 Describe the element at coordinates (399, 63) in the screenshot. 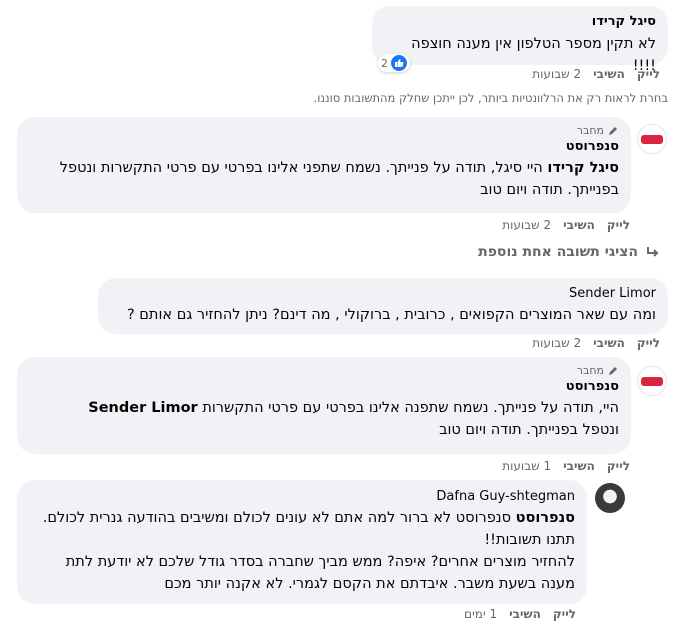

I see `like-reaction-icon` at that location.